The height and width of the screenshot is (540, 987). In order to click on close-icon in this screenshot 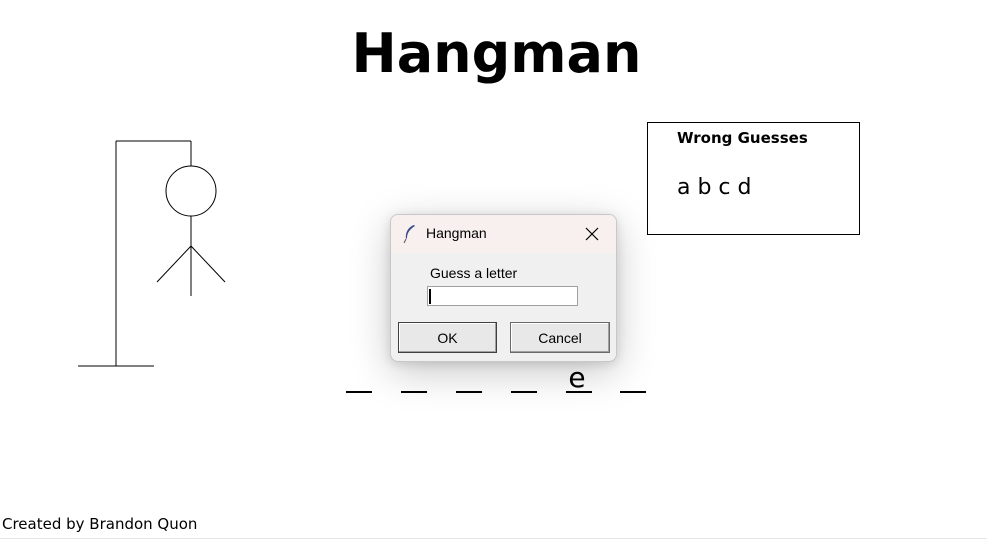, I will do `click(592, 234)`.